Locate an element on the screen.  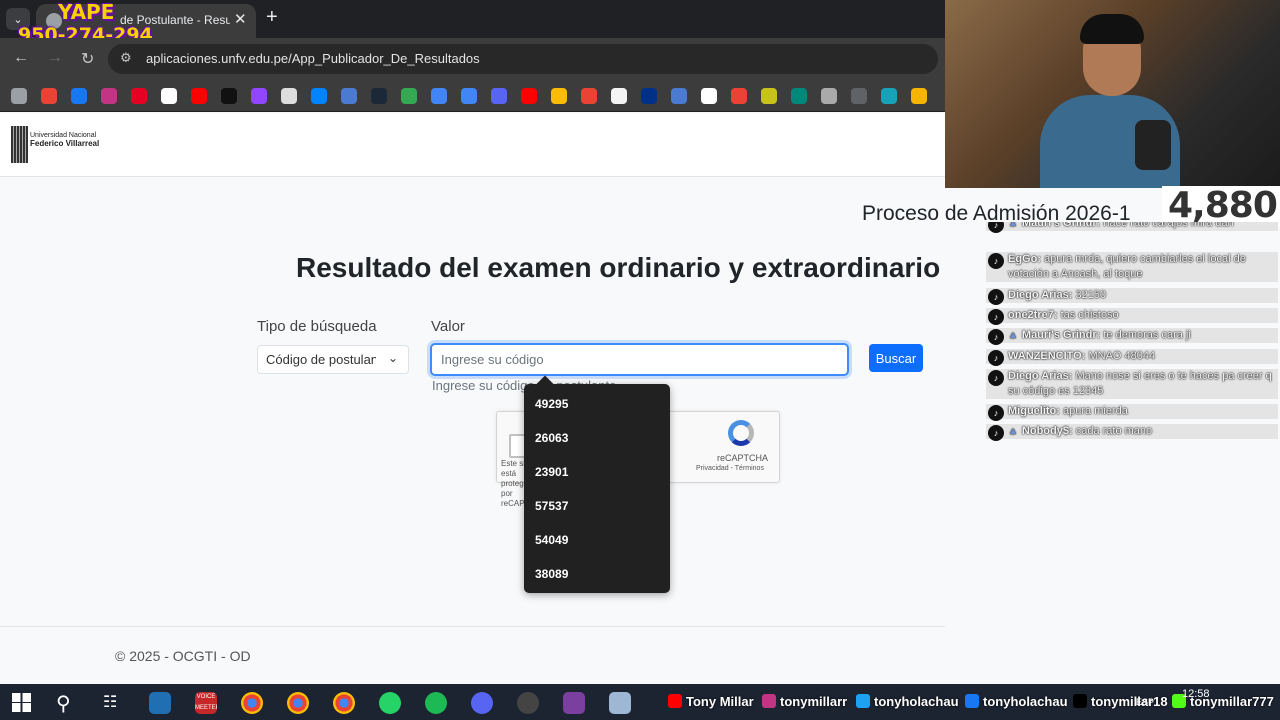
photos-bookmark-icon is located at coordinates (589, 96).